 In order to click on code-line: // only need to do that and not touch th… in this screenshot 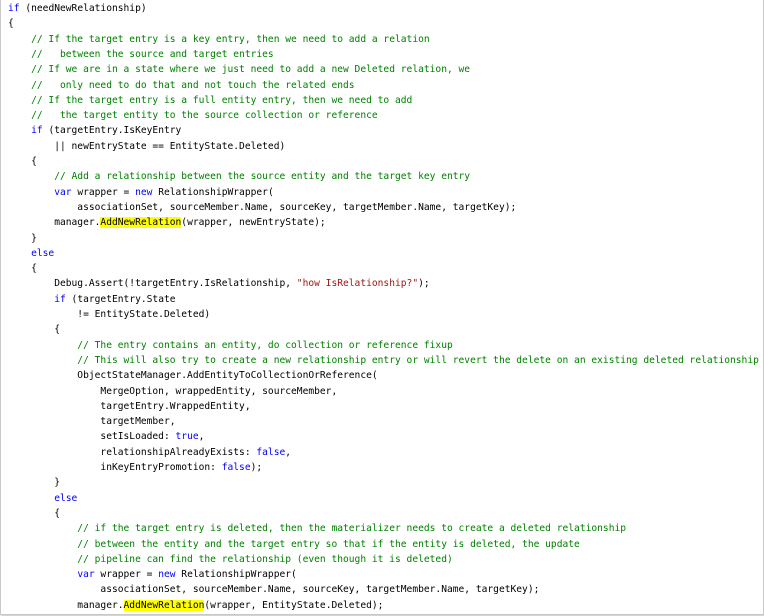, I will do `click(181, 85)`.